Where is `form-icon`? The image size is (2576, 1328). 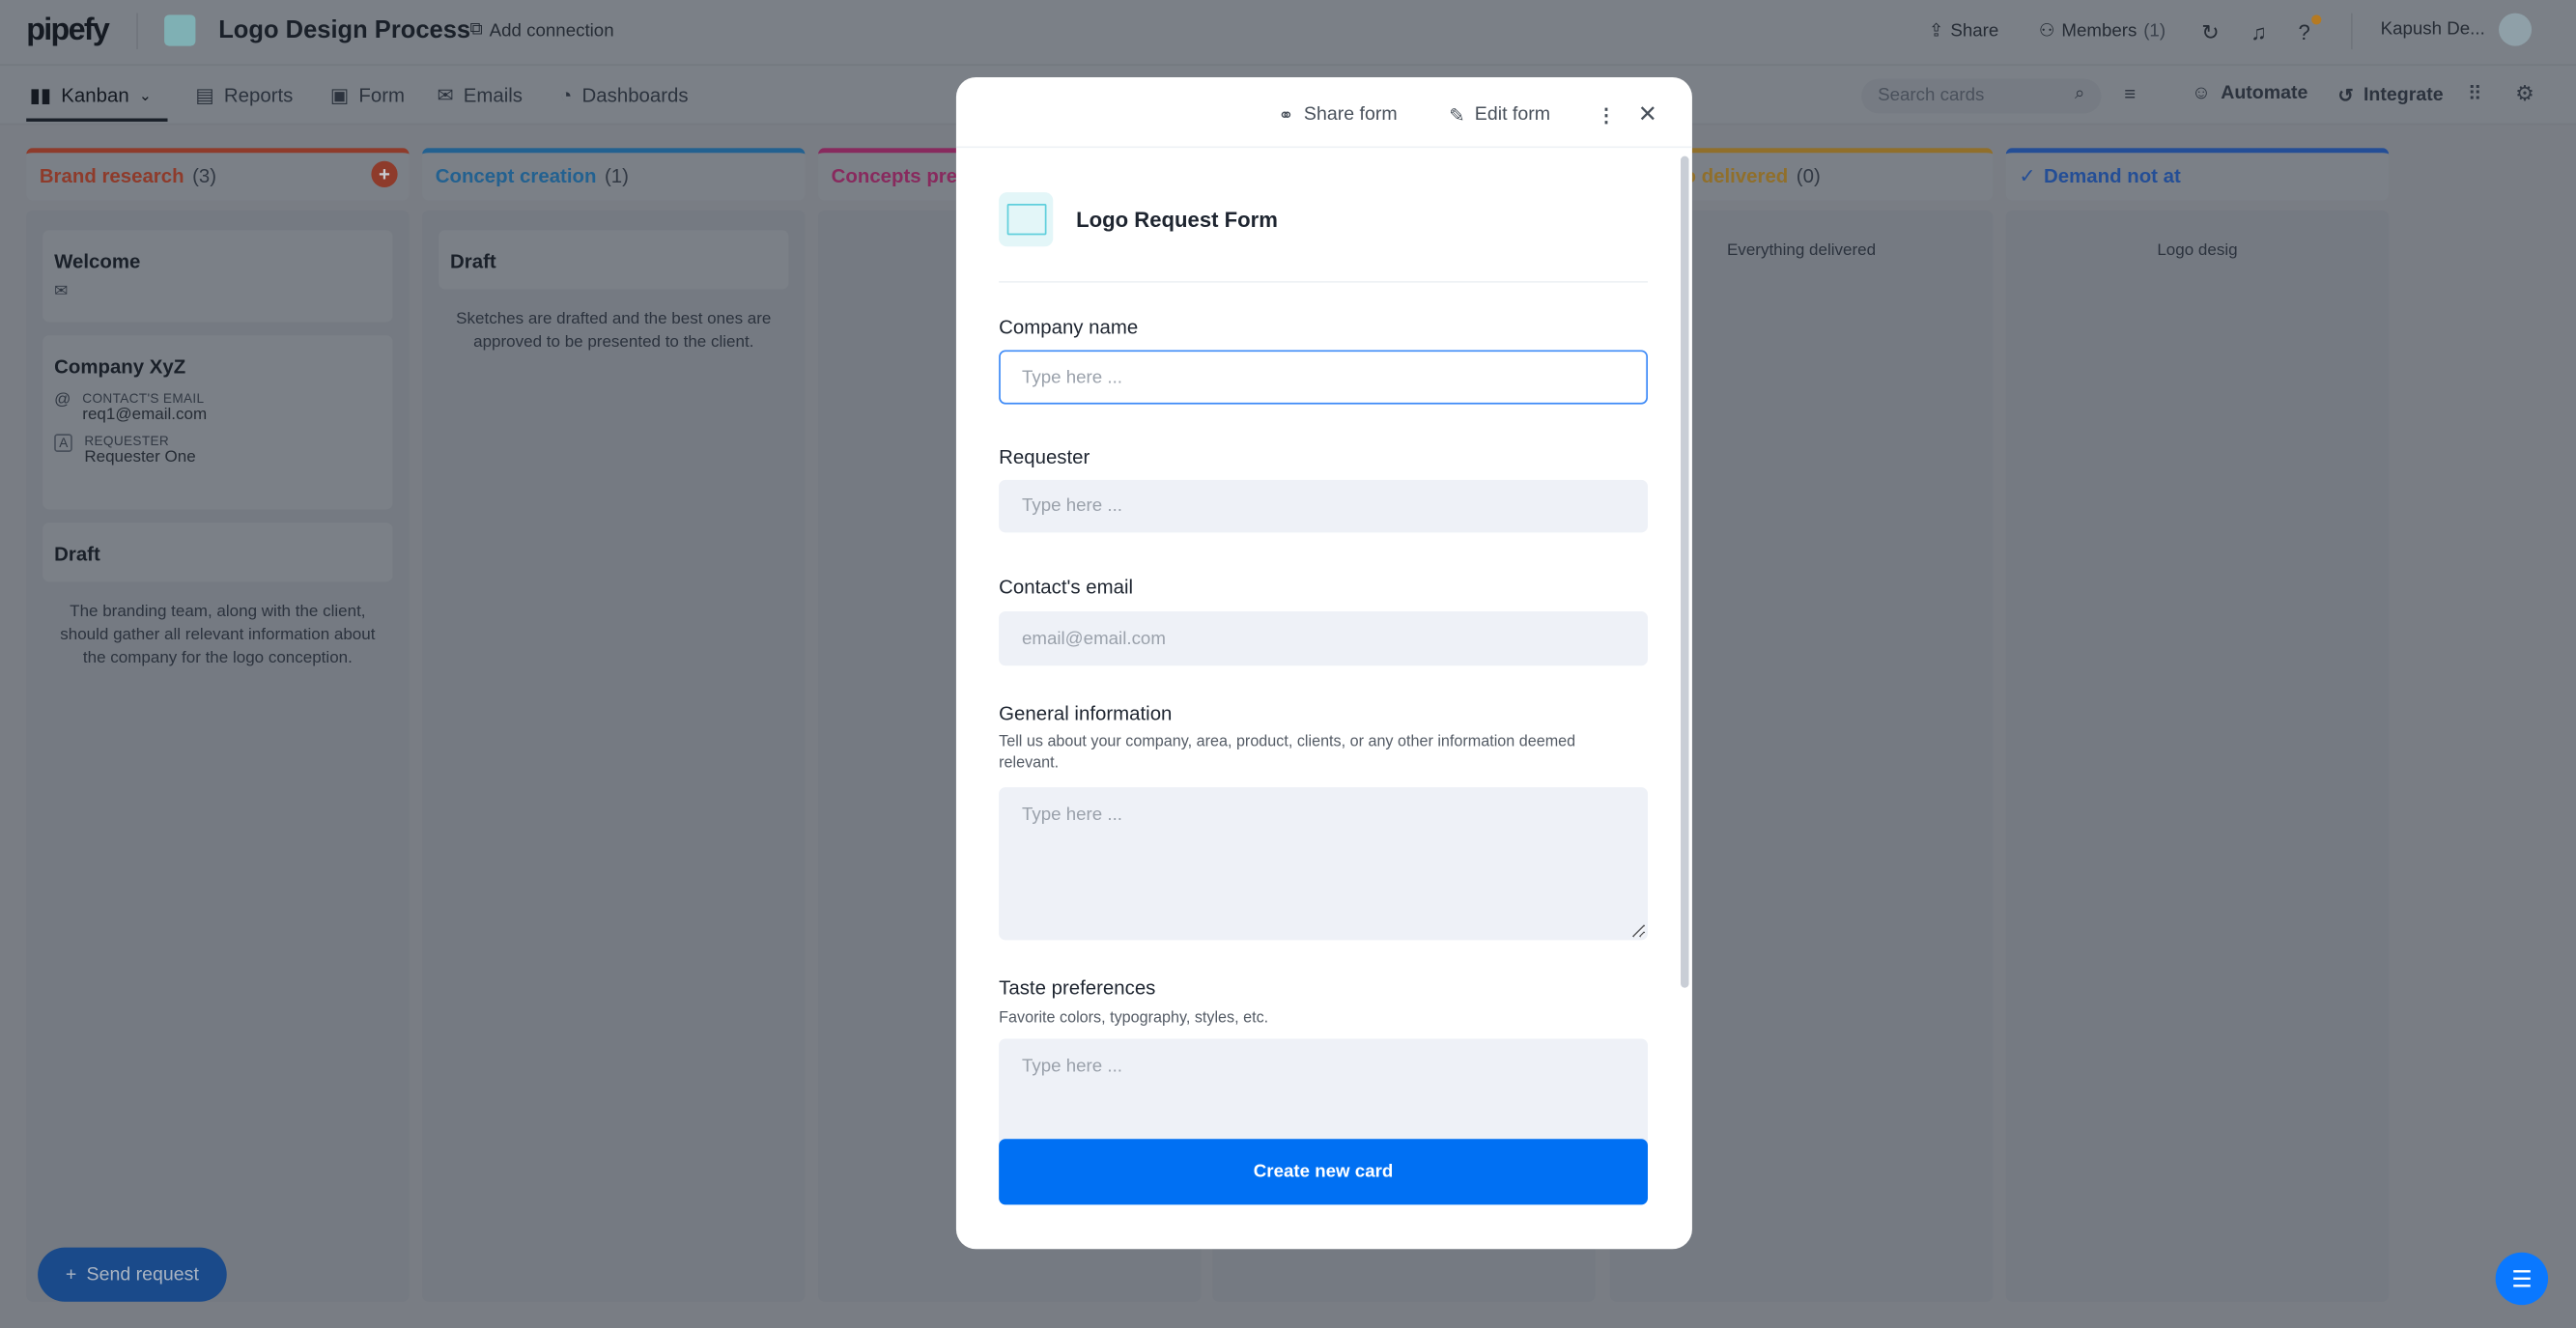
form-icon is located at coordinates (1026, 220).